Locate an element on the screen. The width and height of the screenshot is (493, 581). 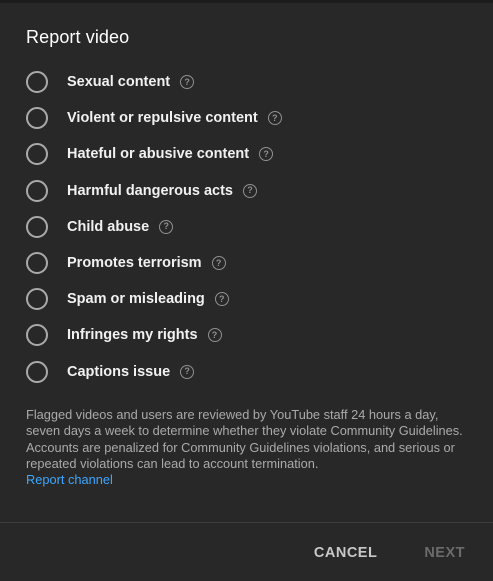
option-harmful-acts: Harmful dangerous acts ? is located at coordinates (246, 191).